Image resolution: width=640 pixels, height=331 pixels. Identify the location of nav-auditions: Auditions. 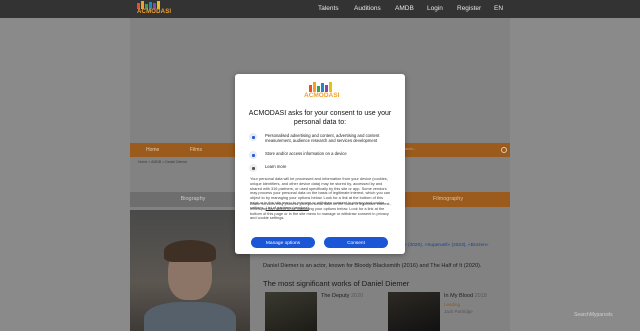
(367, 9).